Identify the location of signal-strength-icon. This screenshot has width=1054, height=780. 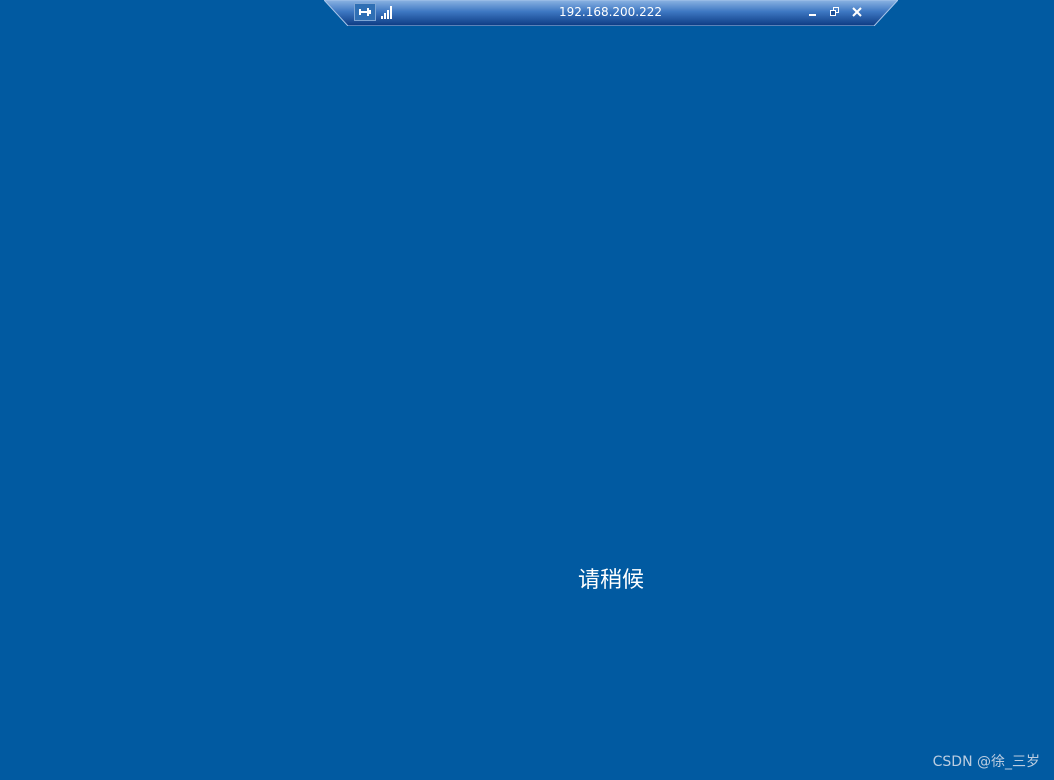
(386, 12).